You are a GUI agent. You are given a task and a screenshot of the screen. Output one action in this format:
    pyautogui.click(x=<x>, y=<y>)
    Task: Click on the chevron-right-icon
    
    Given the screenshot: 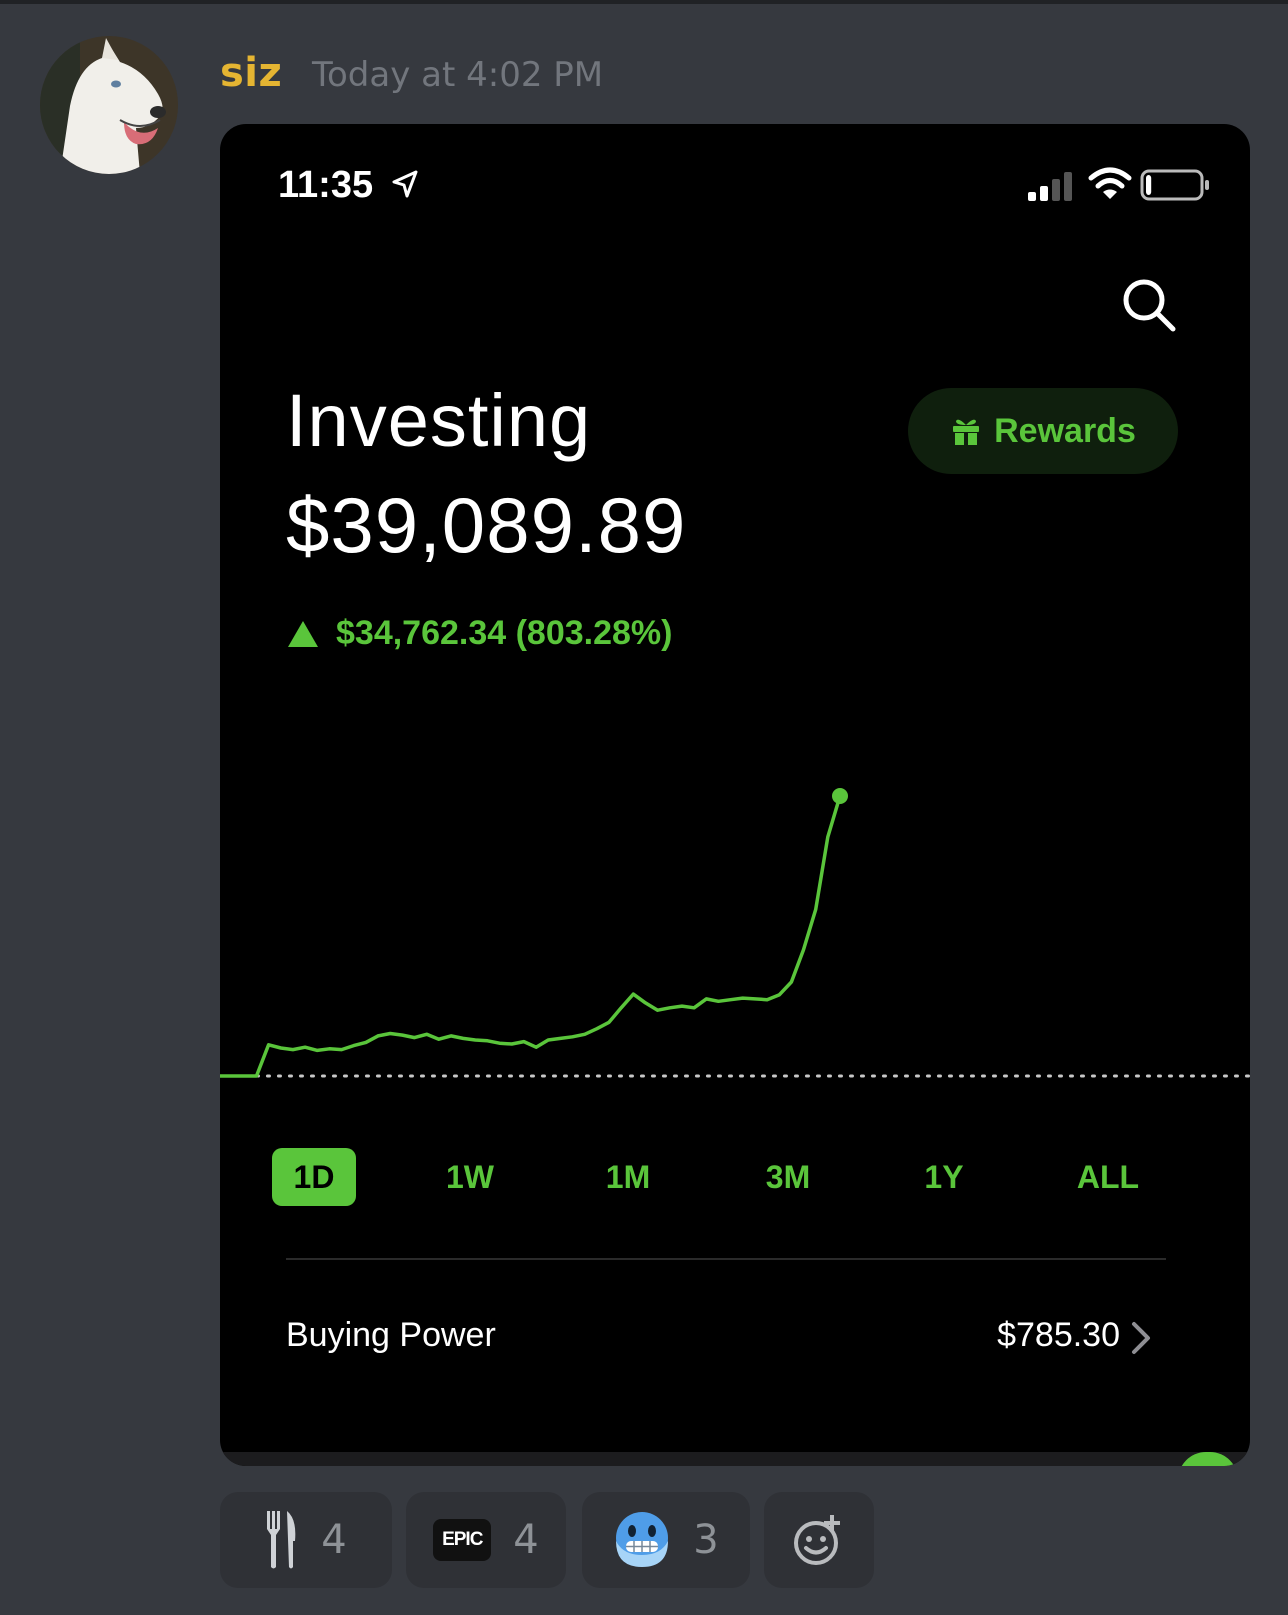 What is the action you would take?
    pyautogui.click(x=1141, y=1338)
    